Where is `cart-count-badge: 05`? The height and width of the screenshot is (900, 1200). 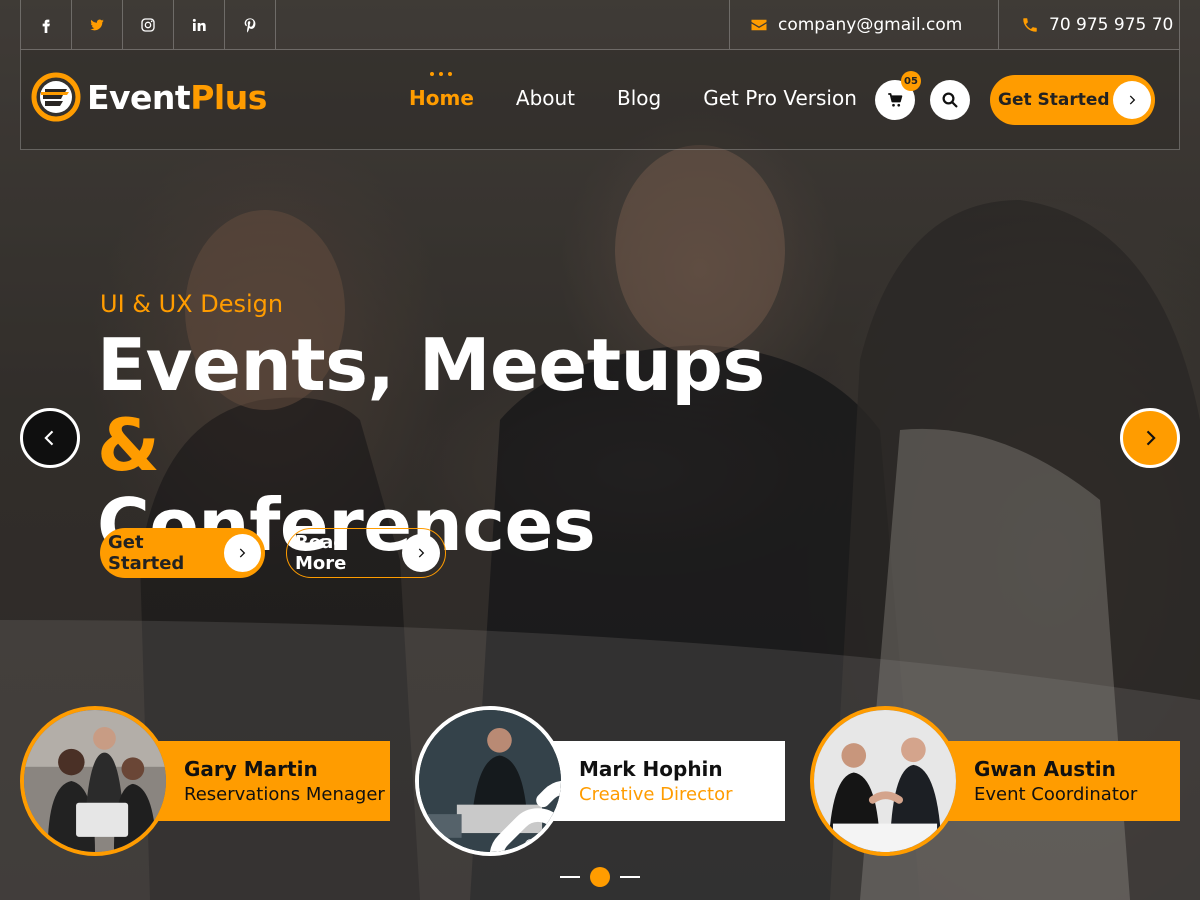
cart-count-badge: 05 is located at coordinates (911, 81).